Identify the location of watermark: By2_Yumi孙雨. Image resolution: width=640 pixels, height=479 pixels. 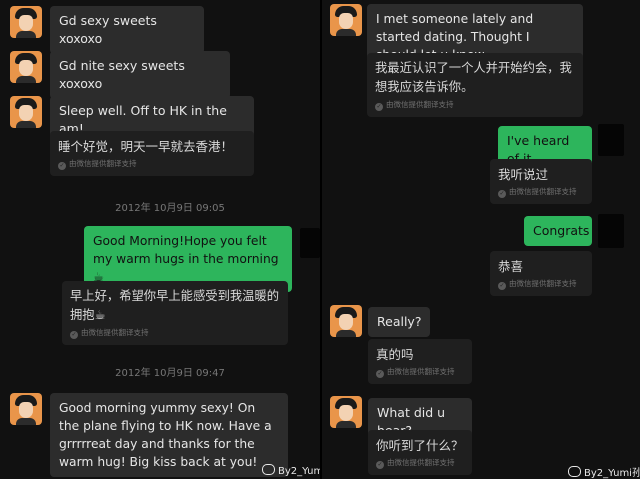
(604, 471).